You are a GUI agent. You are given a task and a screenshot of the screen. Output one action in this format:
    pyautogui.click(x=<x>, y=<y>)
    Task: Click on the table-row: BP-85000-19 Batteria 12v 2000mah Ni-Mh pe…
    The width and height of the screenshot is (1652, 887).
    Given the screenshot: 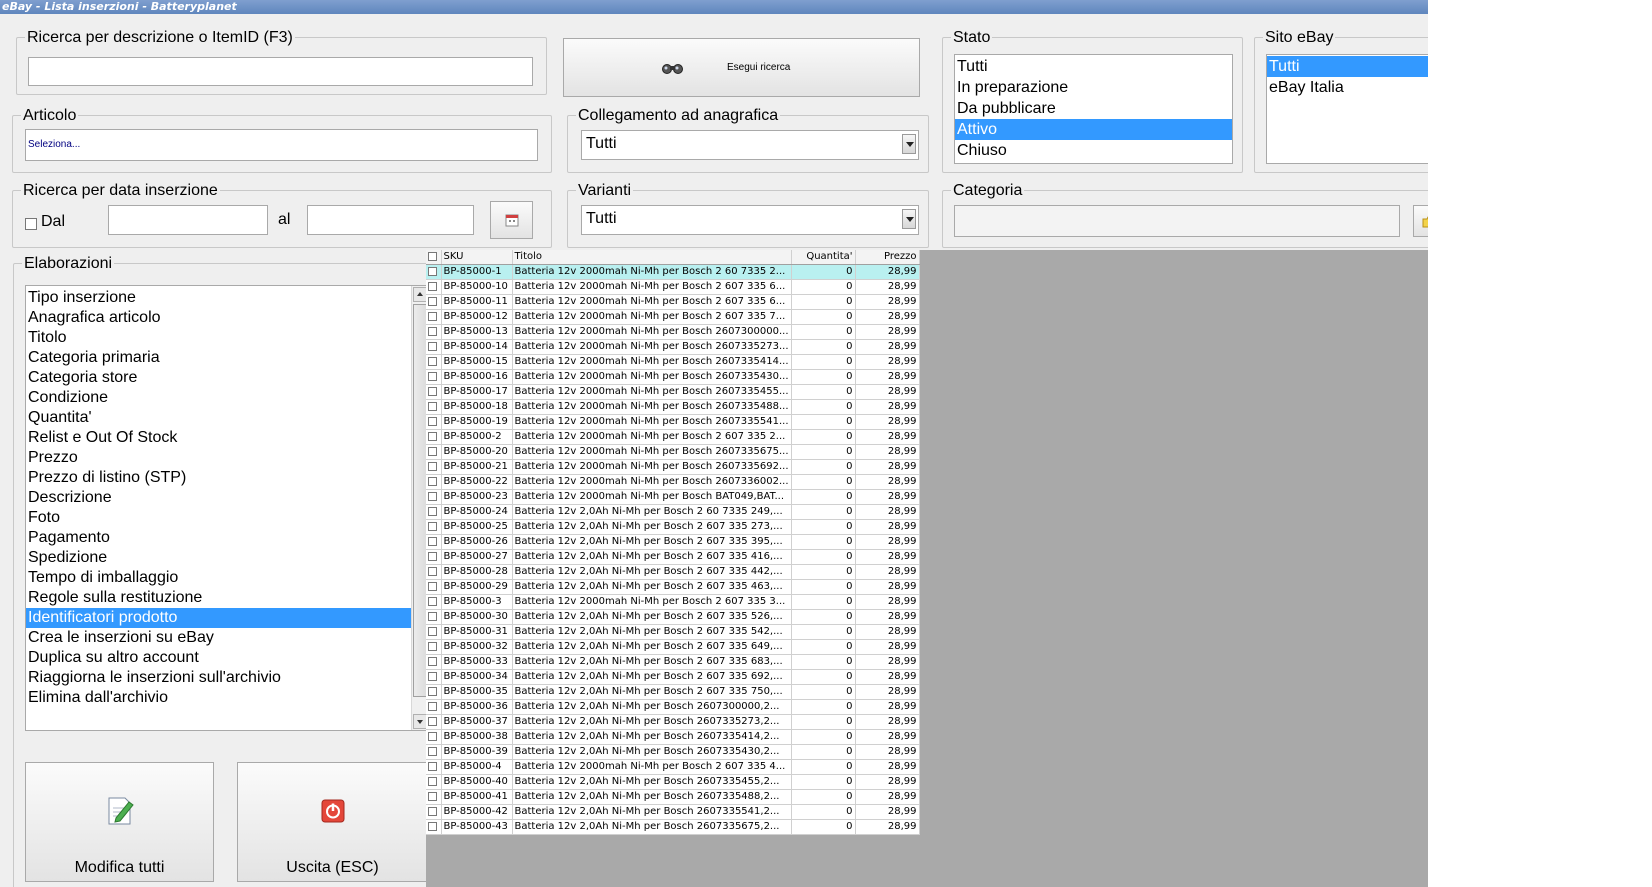 What is the action you would take?
    pyautogui.click(x=673, y=422)
    